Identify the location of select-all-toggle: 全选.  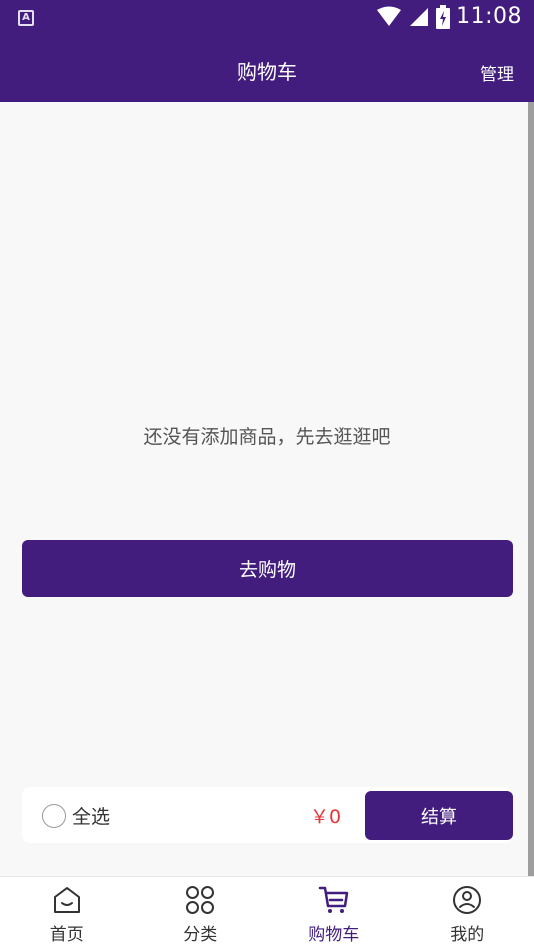
(76, 815).